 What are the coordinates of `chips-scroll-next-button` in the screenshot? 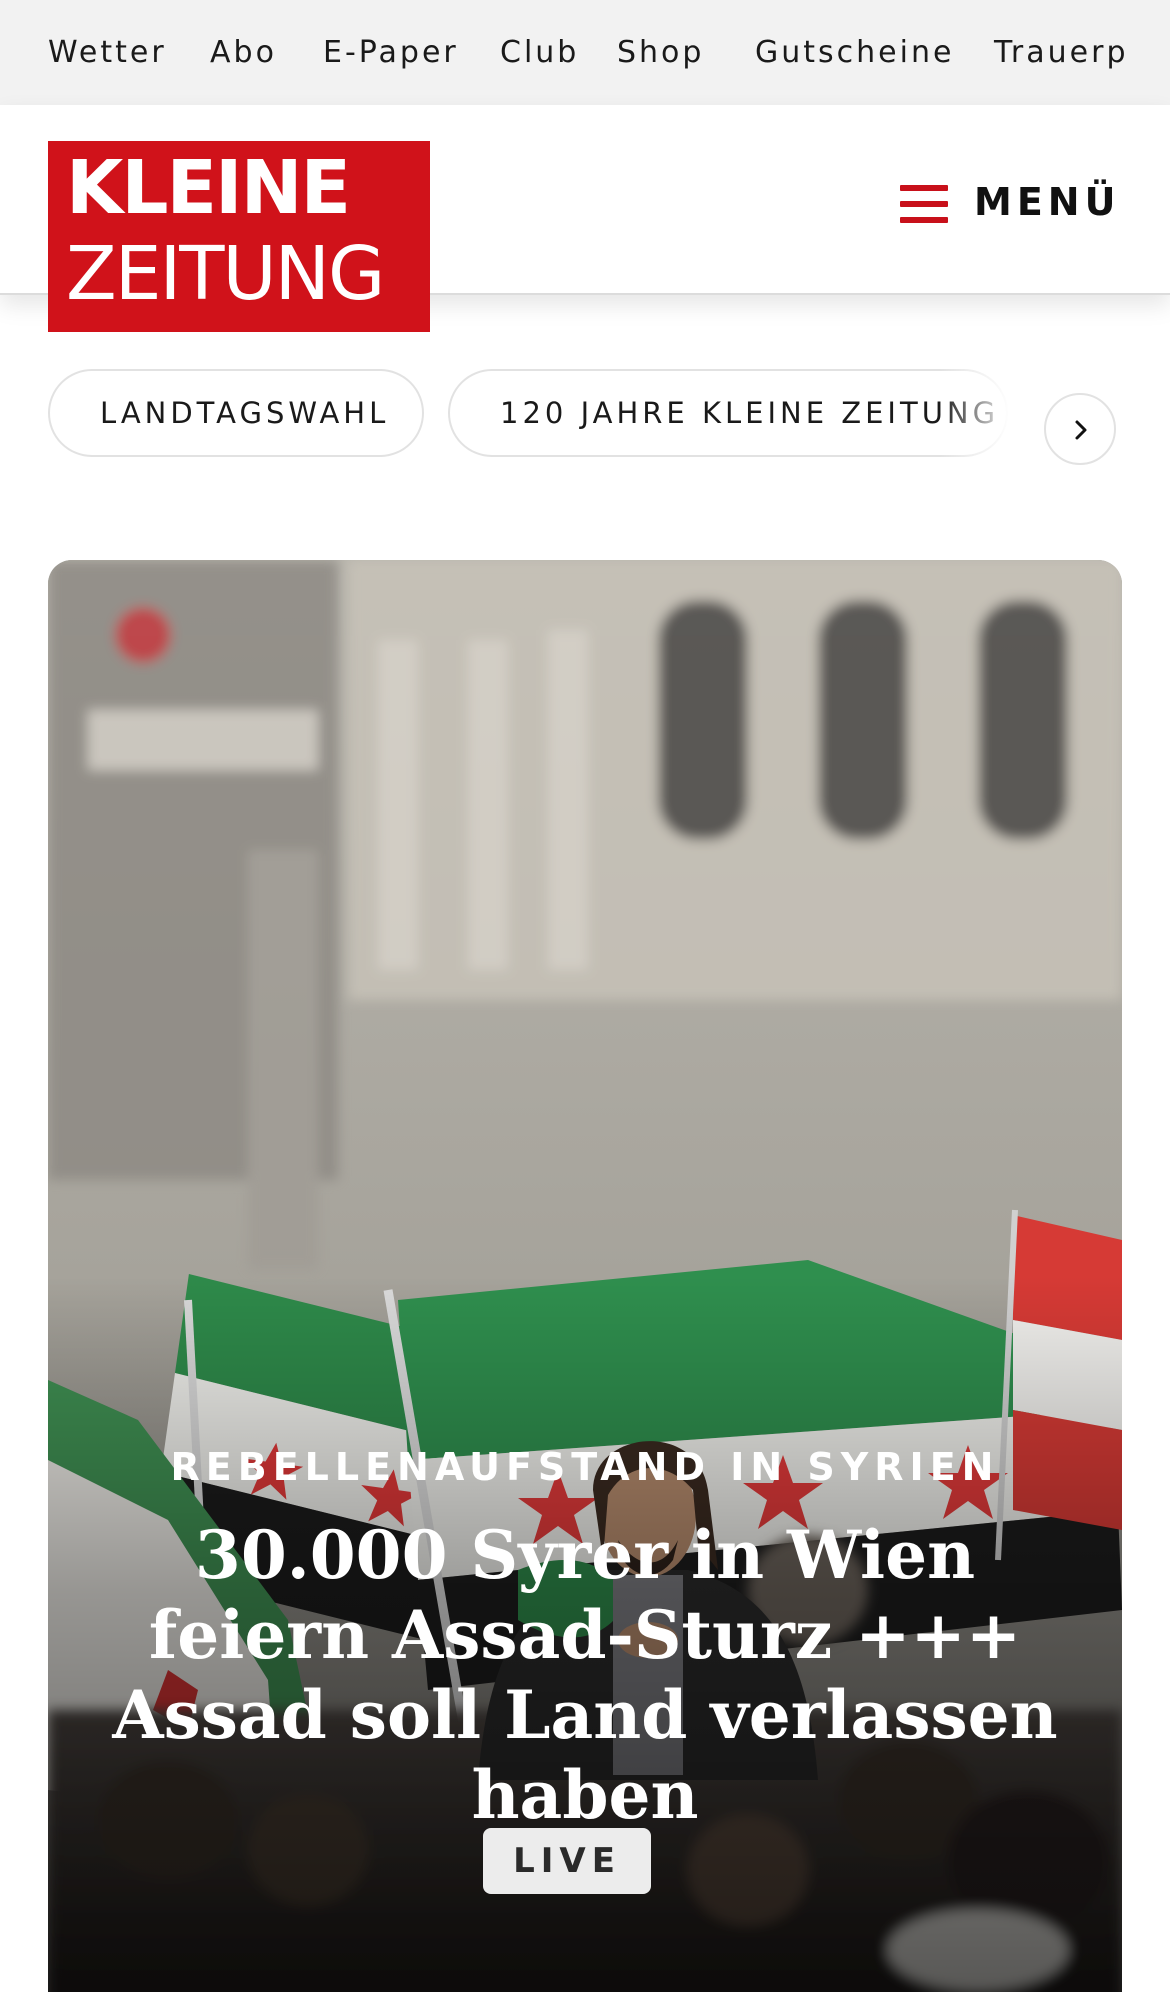 It's located at (1080, 429).